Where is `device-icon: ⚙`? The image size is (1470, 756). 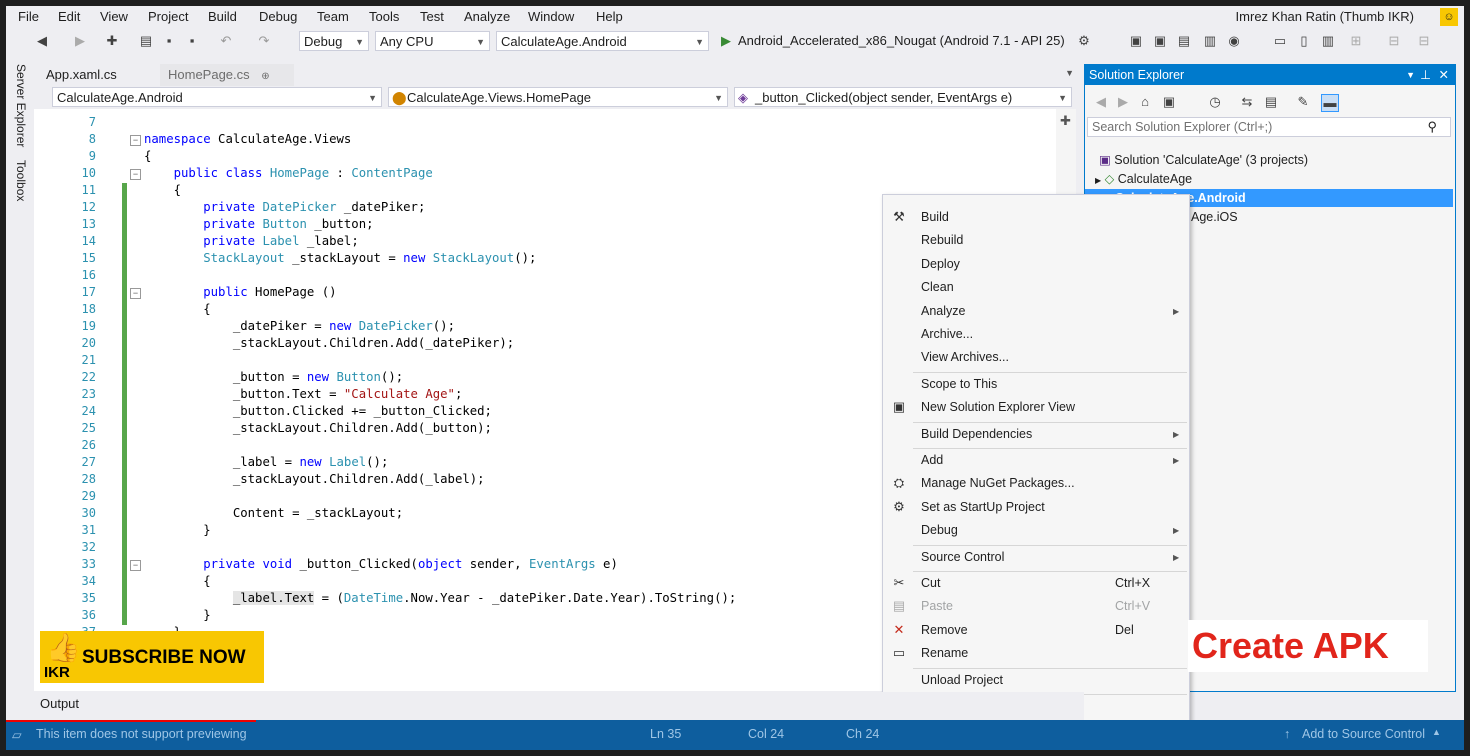 device-icon: ⚙ is located at coordinates (1084, 41).